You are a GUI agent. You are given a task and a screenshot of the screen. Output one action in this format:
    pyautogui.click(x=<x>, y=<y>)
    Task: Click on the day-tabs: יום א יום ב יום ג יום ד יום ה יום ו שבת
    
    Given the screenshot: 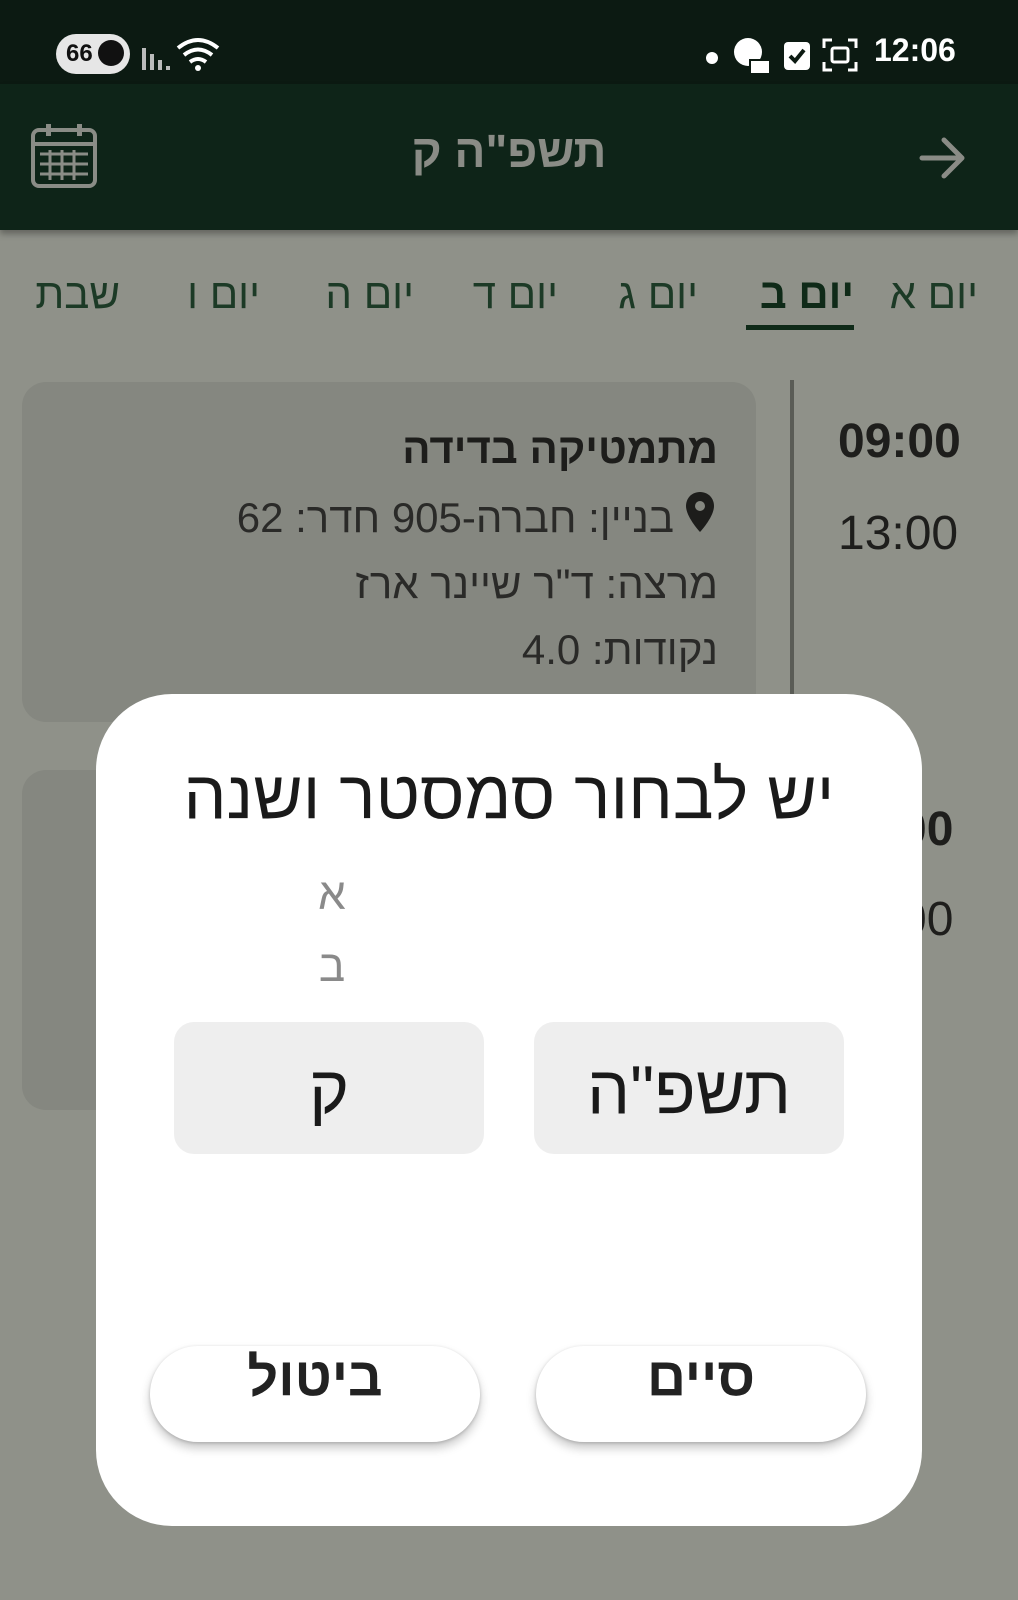 What is the action you would take?
    pyautogui.click(x=509, y=287)
    